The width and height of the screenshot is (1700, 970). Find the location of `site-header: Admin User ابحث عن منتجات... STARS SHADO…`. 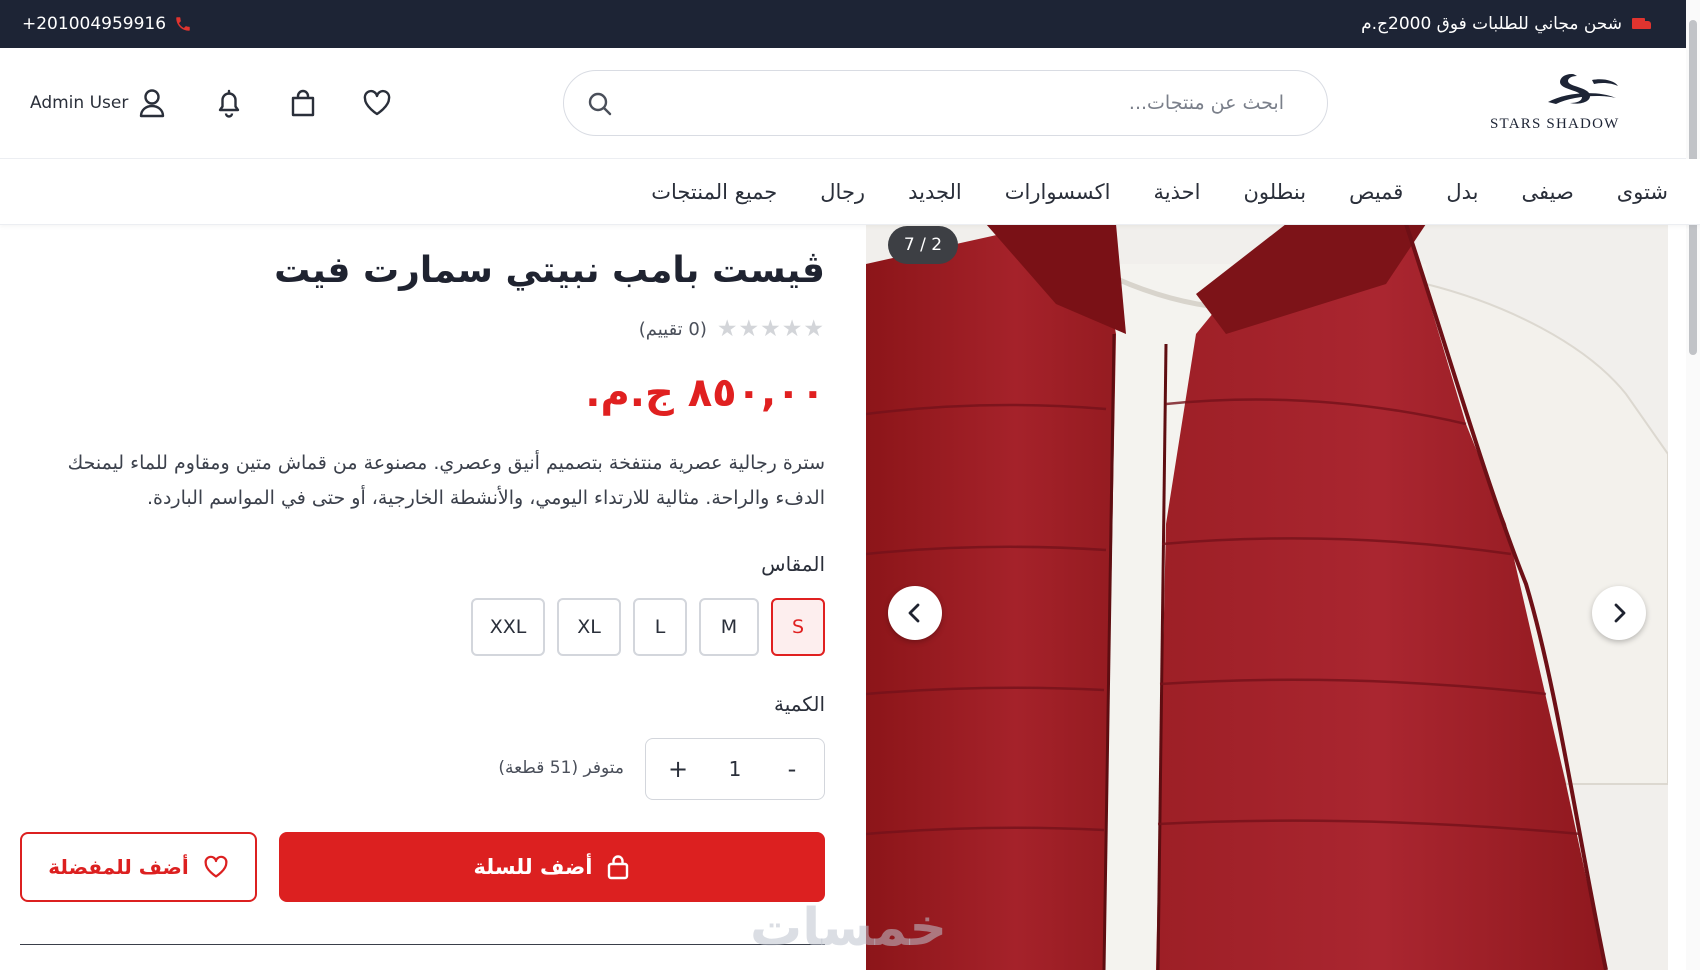

site-header: Admin User ابحث عن منتجات... STARS SHADO… is located at coordinates (850, 103).